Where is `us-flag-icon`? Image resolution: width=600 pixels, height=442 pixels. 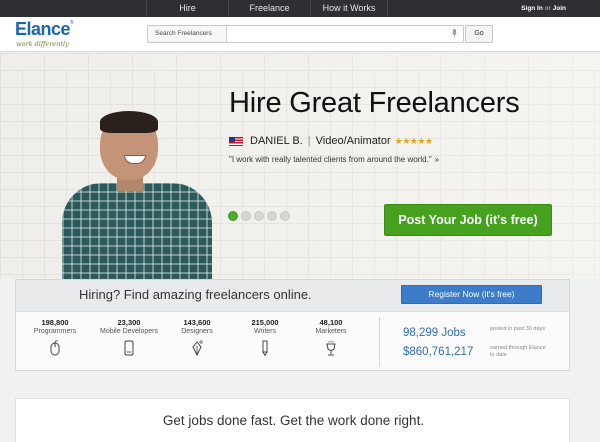 us-flag-icon is located at coordinates (236, 141).